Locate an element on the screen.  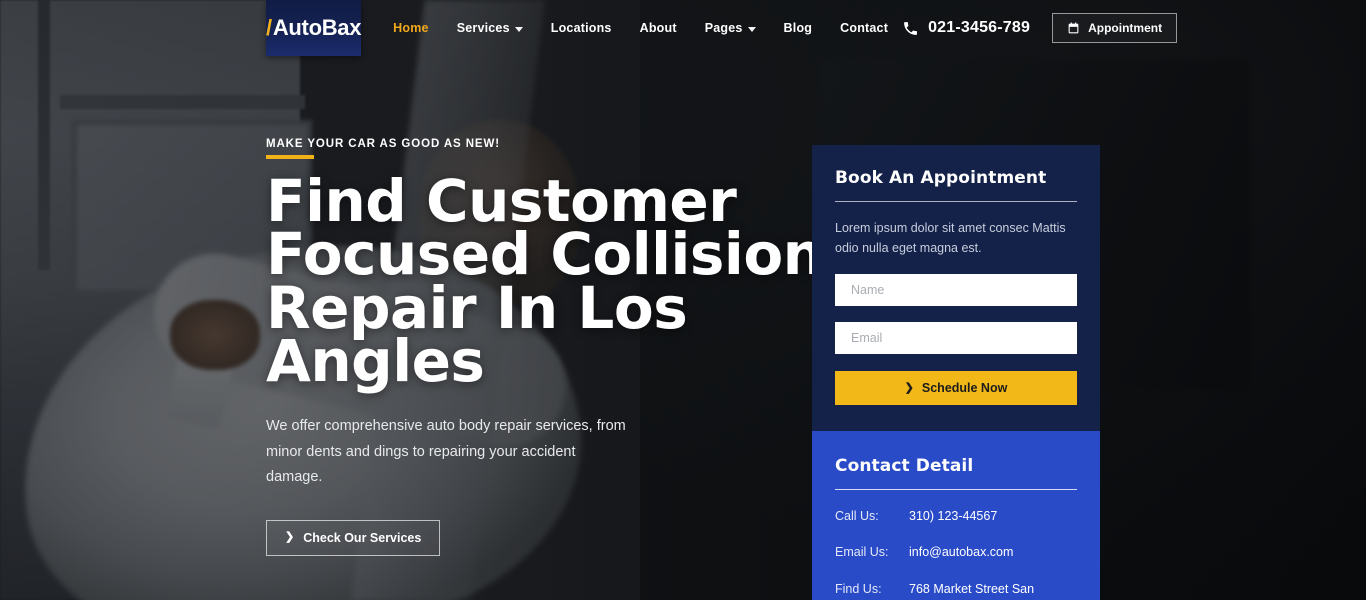
nav-label-blog: Blog is located at coordinates (798, 28).